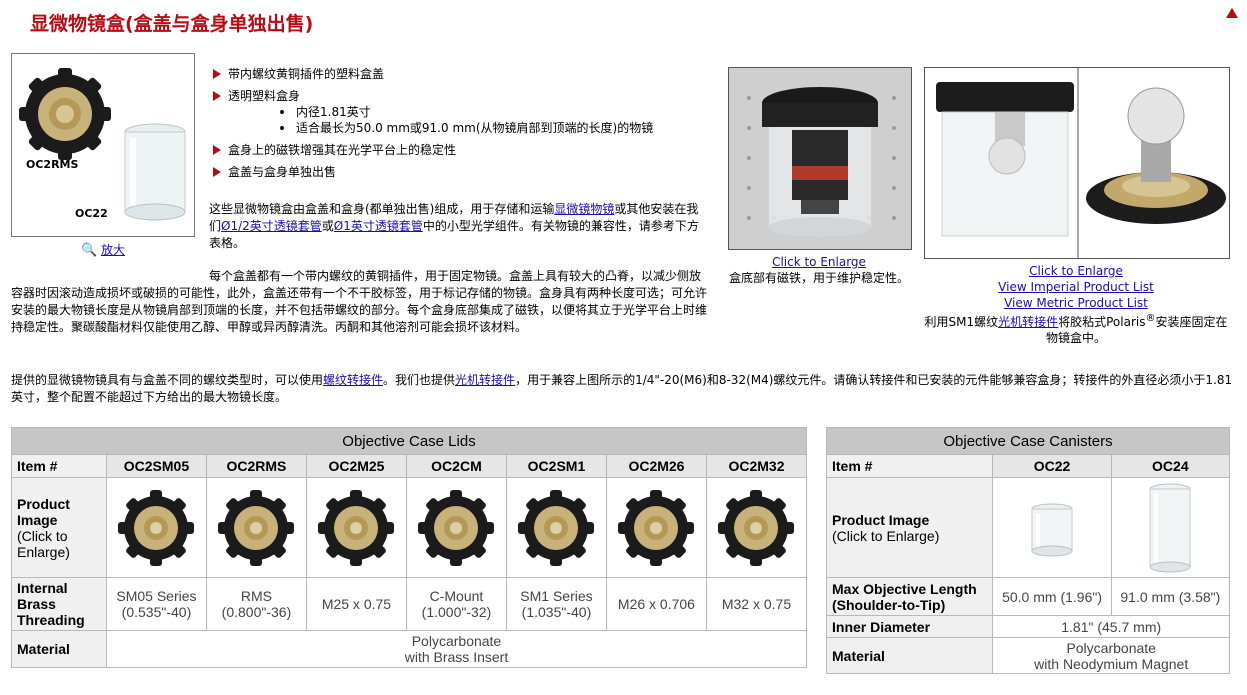 This screenshot has width=1247, height=695. Describe the element at coordinates (1028, 441) in the screenshot. I see `table-title: Objective Case Canisters` at that location.